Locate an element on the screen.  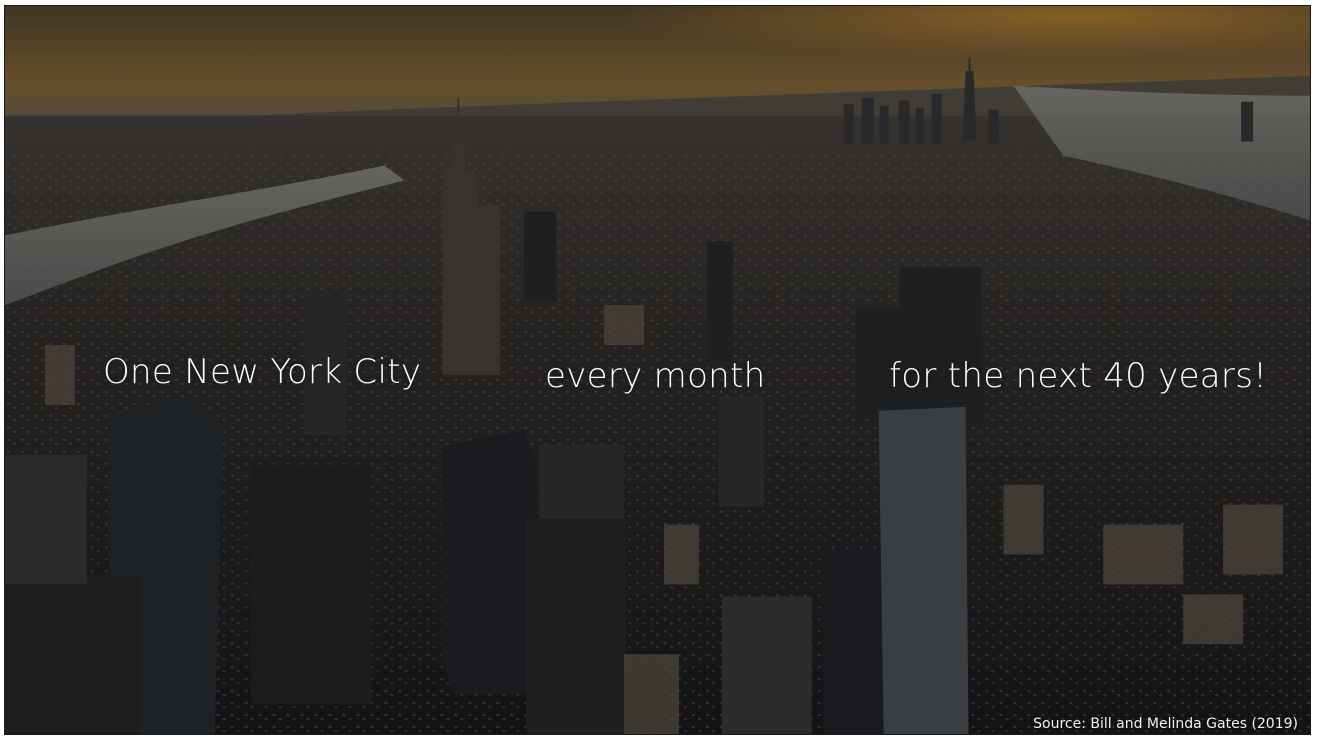
caption-every-month: every month is located at coordinates (655, 376).